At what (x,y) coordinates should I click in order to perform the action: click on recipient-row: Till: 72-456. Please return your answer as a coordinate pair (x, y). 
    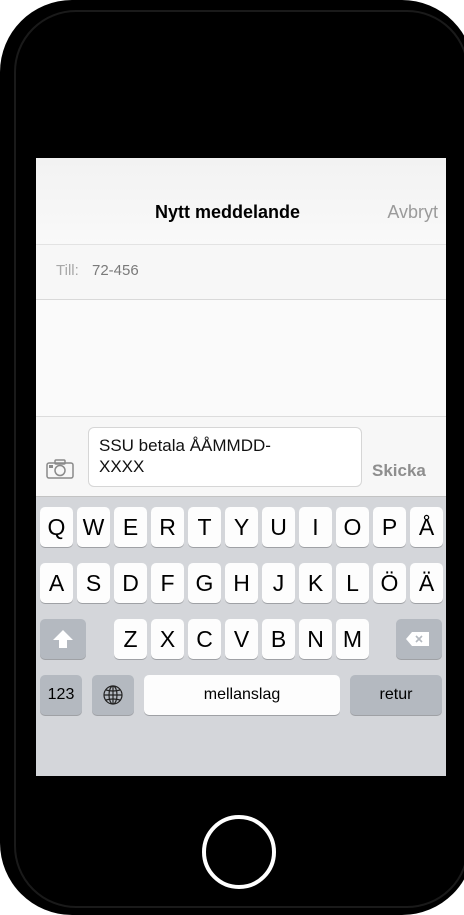
    Looking at the image, I should click on (241, 272).